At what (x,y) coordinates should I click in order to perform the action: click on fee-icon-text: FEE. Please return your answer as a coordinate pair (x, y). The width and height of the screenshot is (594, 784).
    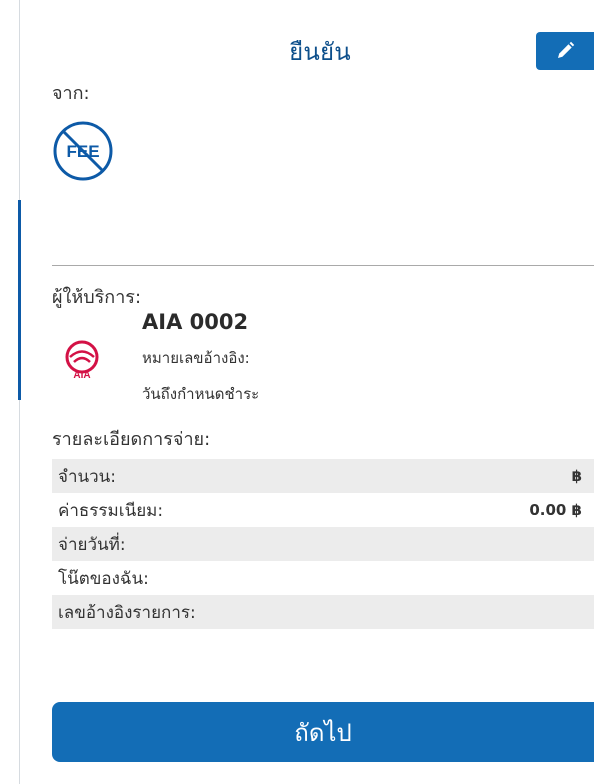
    Looking at the image, I should click on (82, 151).